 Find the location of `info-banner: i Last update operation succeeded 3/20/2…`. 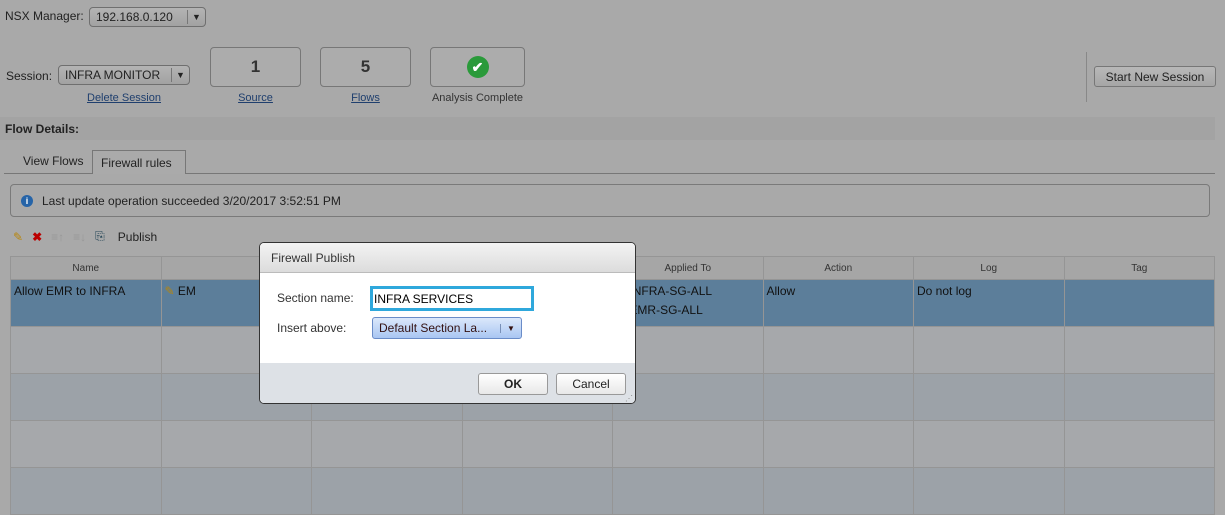

info-banner: i Last update operation succeeded 3/20/2… is located at coordinates (610, 200).